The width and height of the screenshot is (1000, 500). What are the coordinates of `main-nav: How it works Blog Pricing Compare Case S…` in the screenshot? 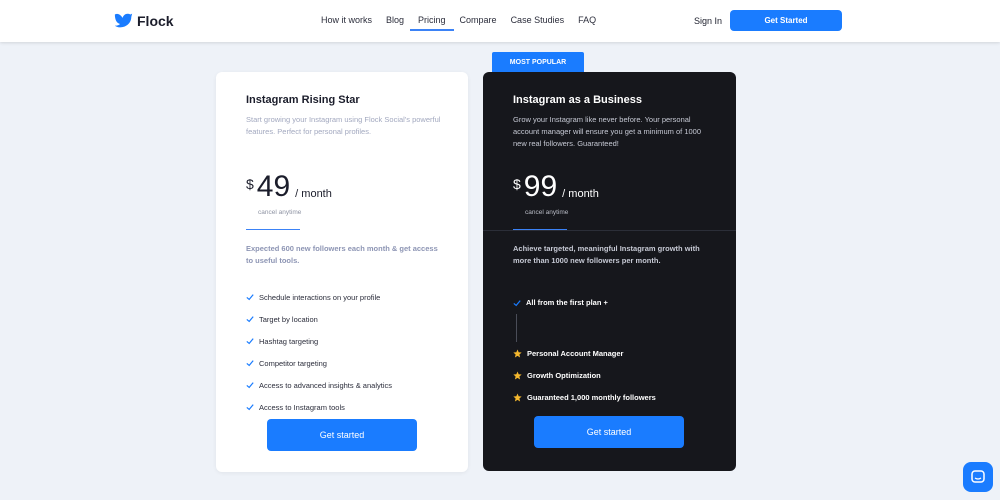 It's located at (465, 23).